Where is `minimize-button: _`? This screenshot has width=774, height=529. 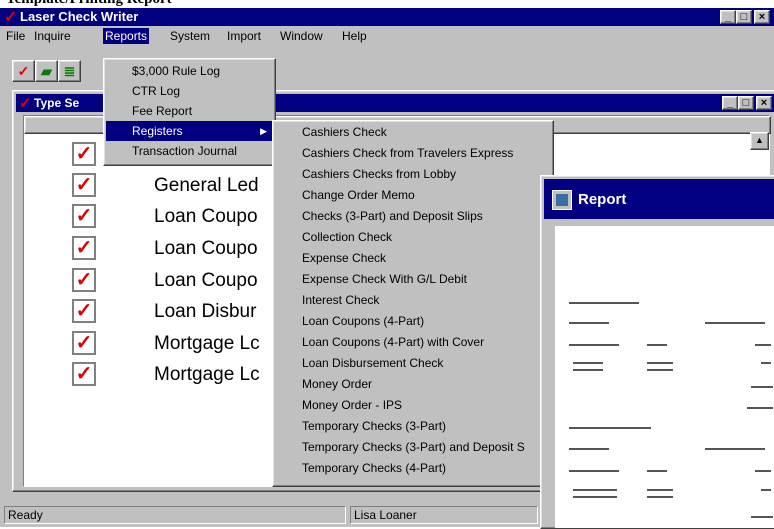 minimize-button: _ is located at coordinates (728, 17).